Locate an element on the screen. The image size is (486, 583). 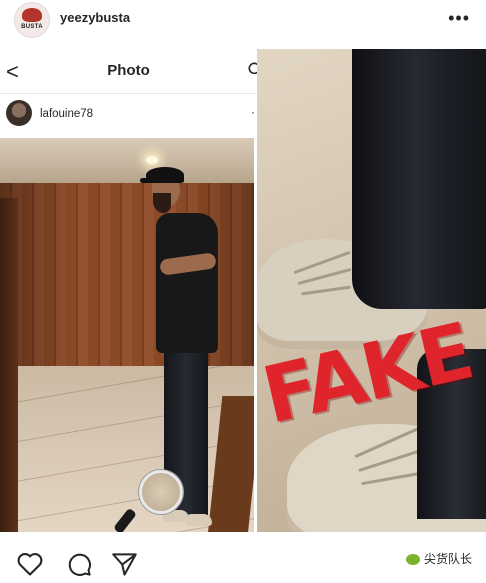
post-header: BUSTA yeezybusta ••• is located at coordinates (243, 20).